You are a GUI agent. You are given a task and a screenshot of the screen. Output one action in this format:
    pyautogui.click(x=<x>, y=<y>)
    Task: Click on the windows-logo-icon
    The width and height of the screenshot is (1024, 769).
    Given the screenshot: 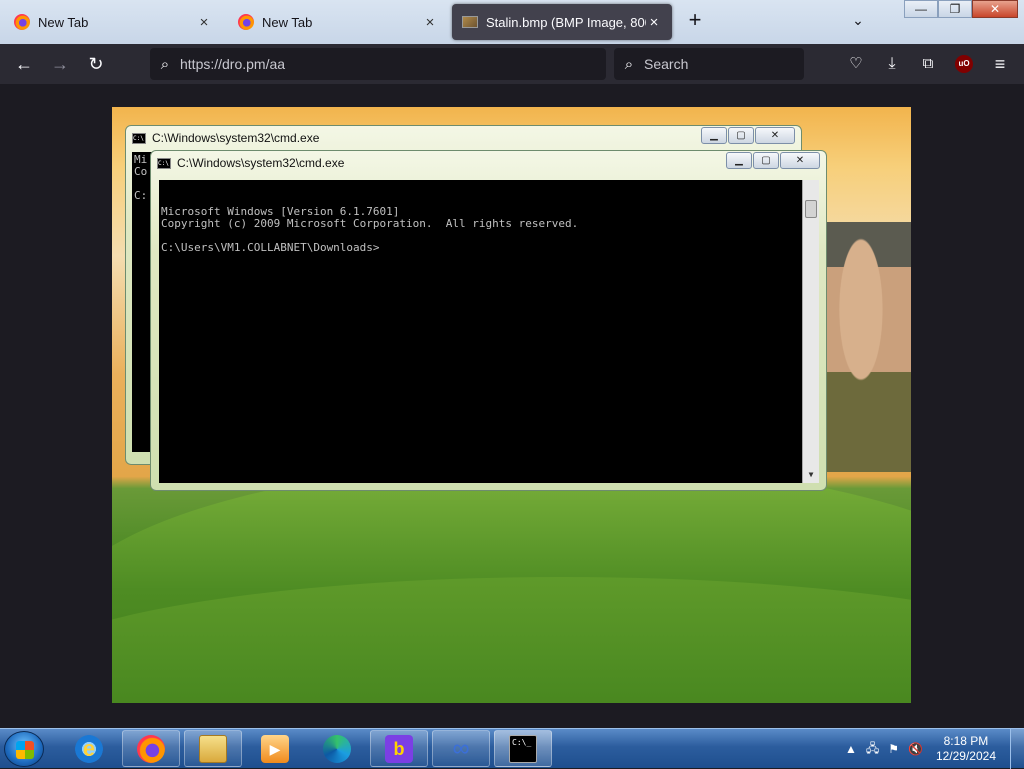 What is the action you would take?
    pyautogui.click(x=25, y=750)
    